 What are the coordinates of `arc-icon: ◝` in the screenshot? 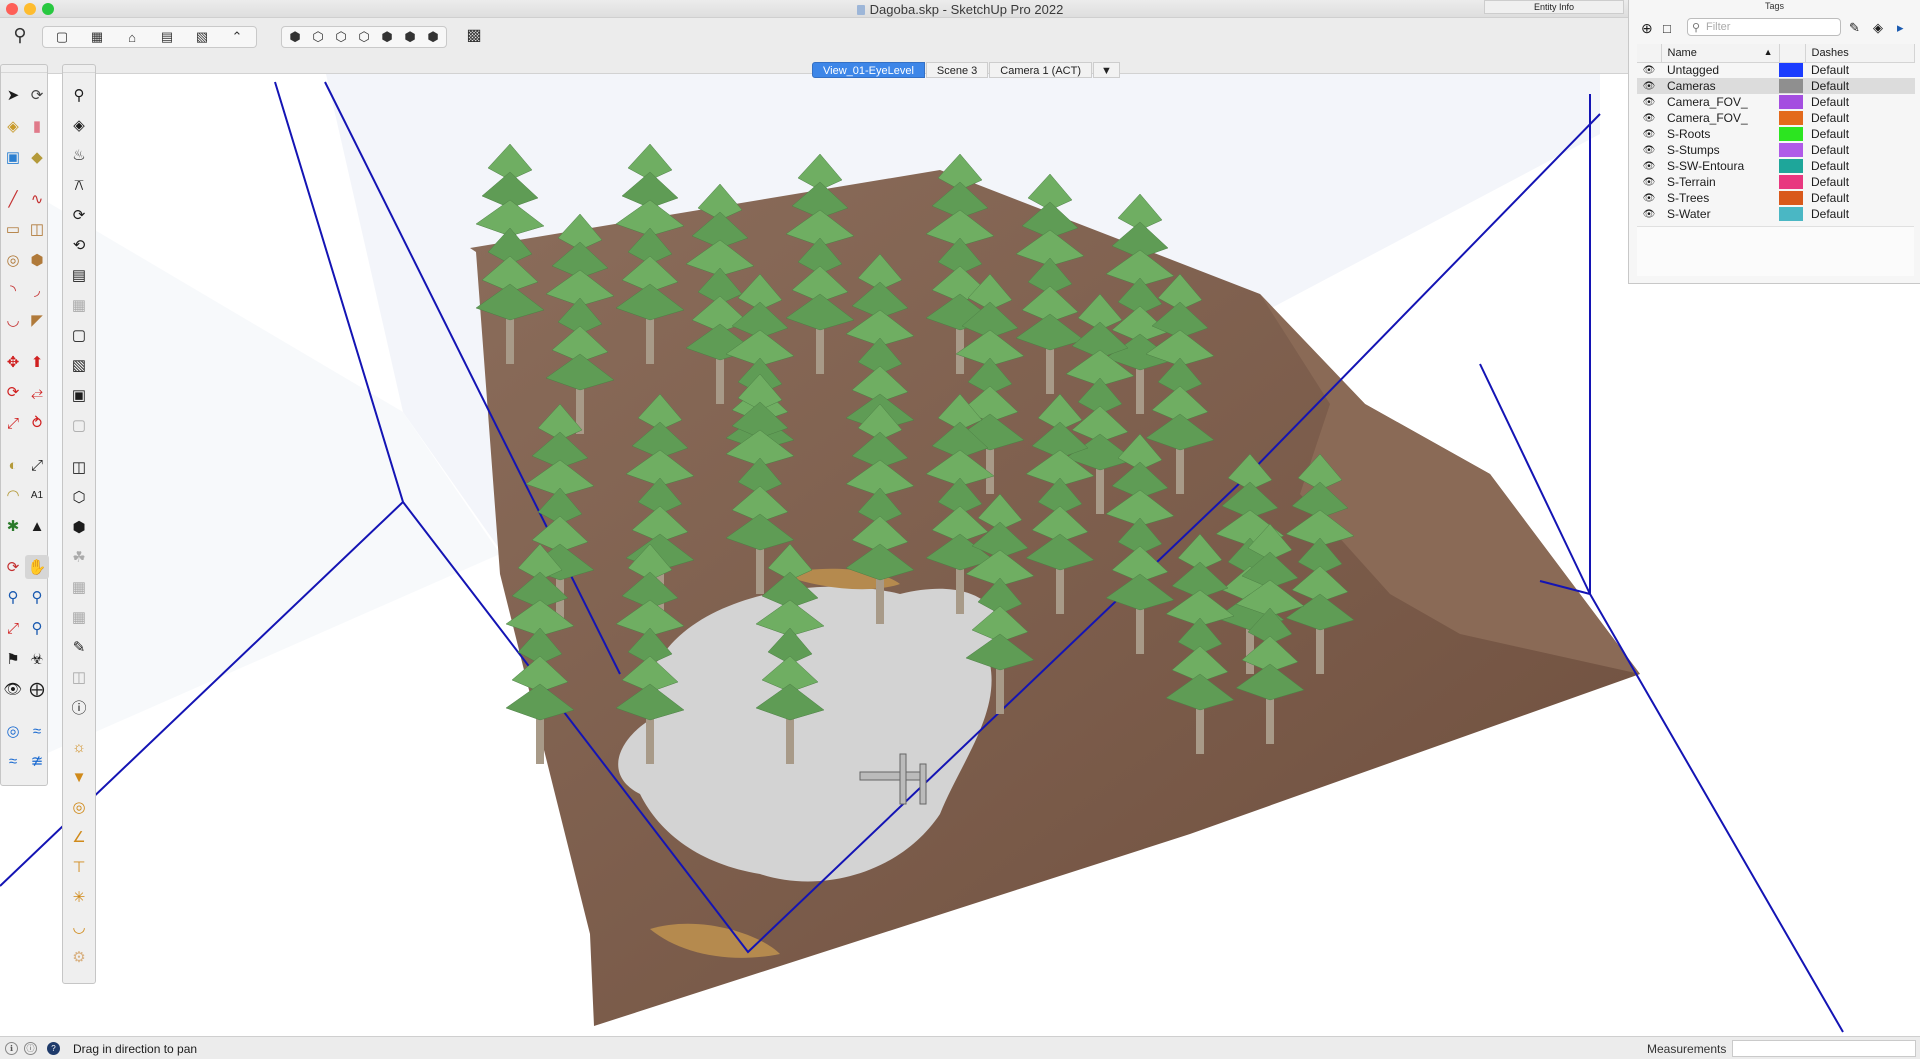 It's located at (13, 290).